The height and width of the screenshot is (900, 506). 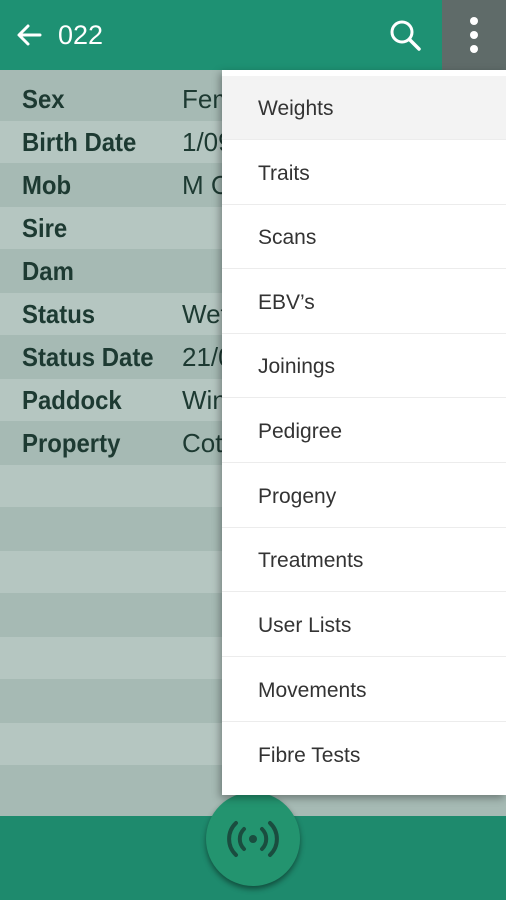 I want to click on menu-item-weights: Weights, so click(x=364, y=108).